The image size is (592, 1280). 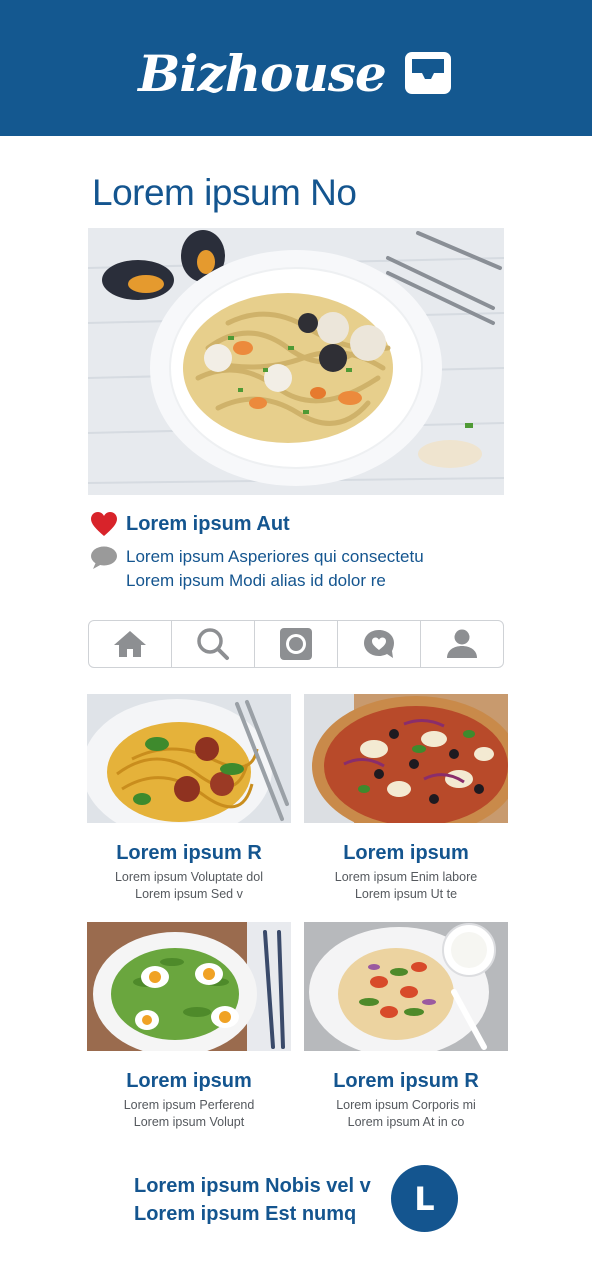 I want to click on footer-line: Lorem ipsum Est numq, so click(x=245, y=1214).